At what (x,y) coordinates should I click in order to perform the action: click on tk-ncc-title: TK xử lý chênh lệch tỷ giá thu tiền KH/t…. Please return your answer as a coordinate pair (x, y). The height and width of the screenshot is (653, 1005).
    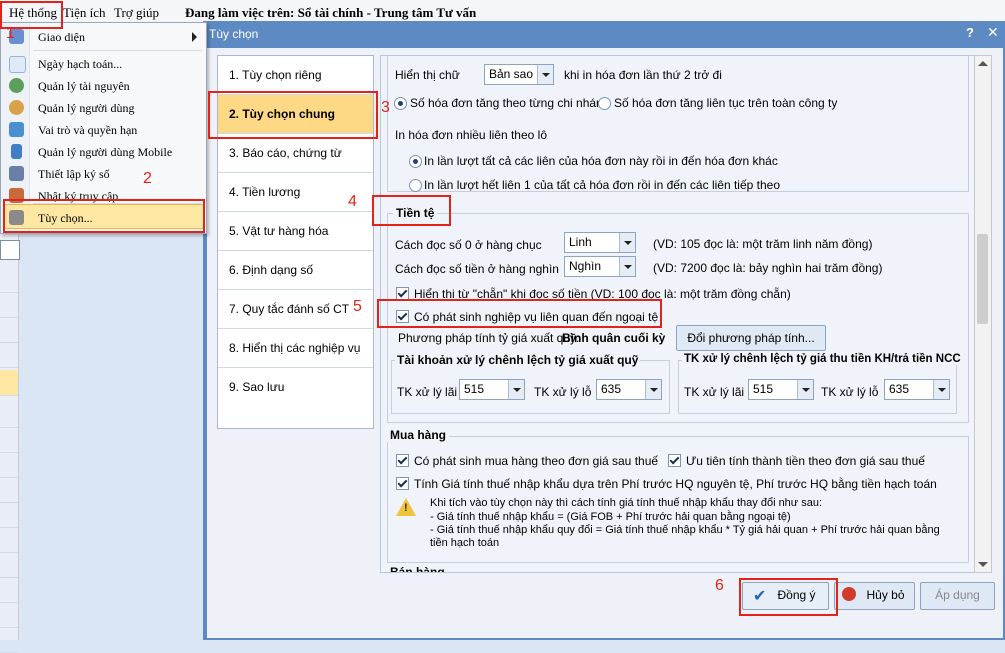
    Looking at the image, I should click on (822, 359).